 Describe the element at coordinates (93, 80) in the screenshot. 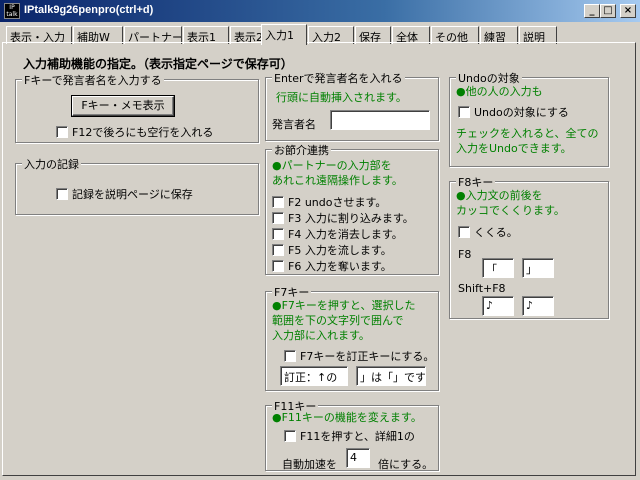

I see `fkey-group-title: Fキーで発言者名を入力する` at that location.